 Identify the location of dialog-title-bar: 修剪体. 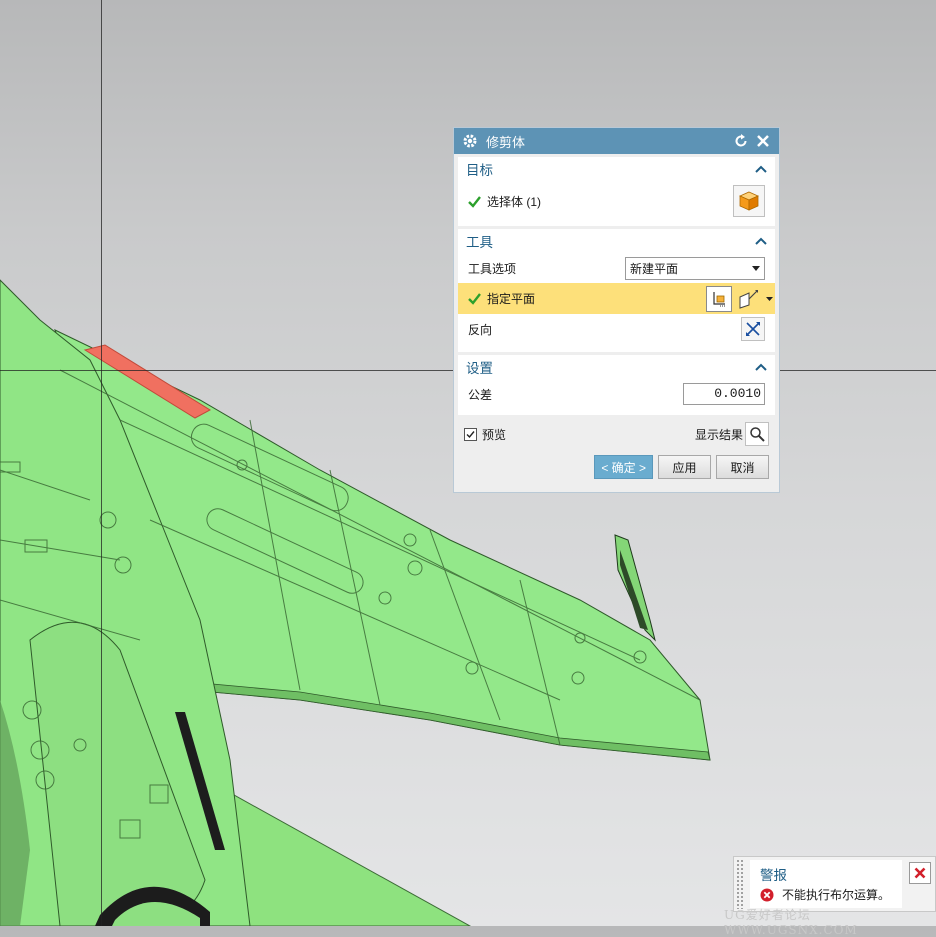
(616, 141).